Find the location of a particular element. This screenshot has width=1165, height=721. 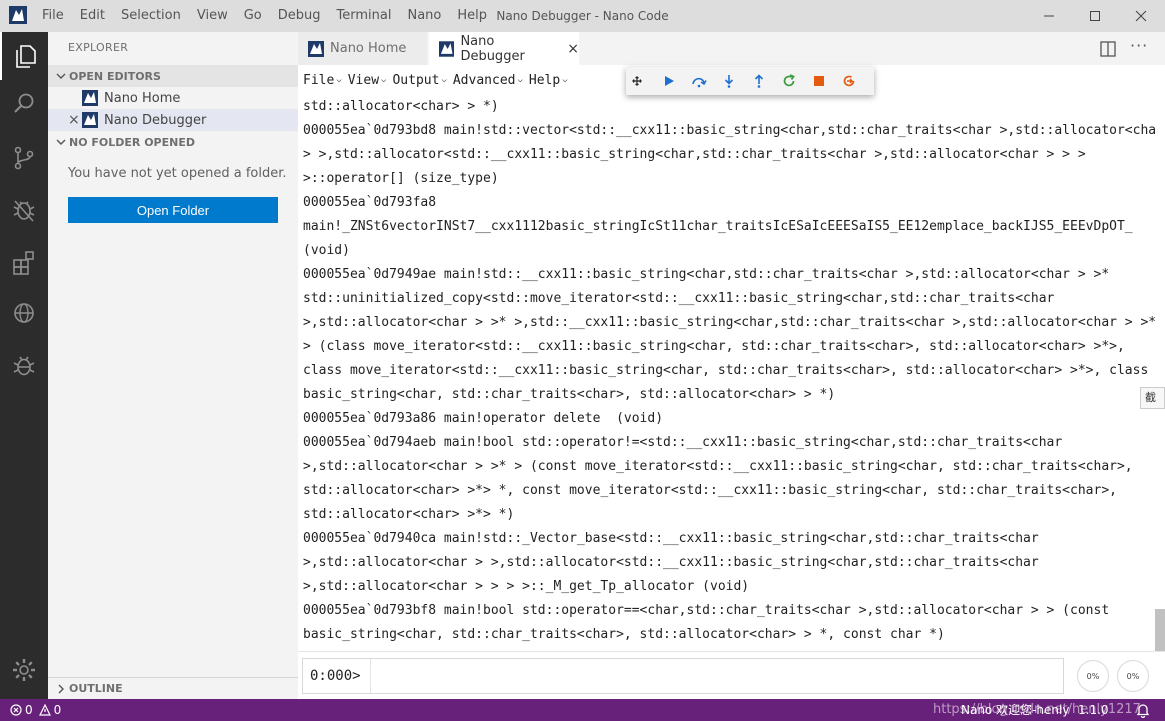

move-icon is located at coordinates (637, 81).